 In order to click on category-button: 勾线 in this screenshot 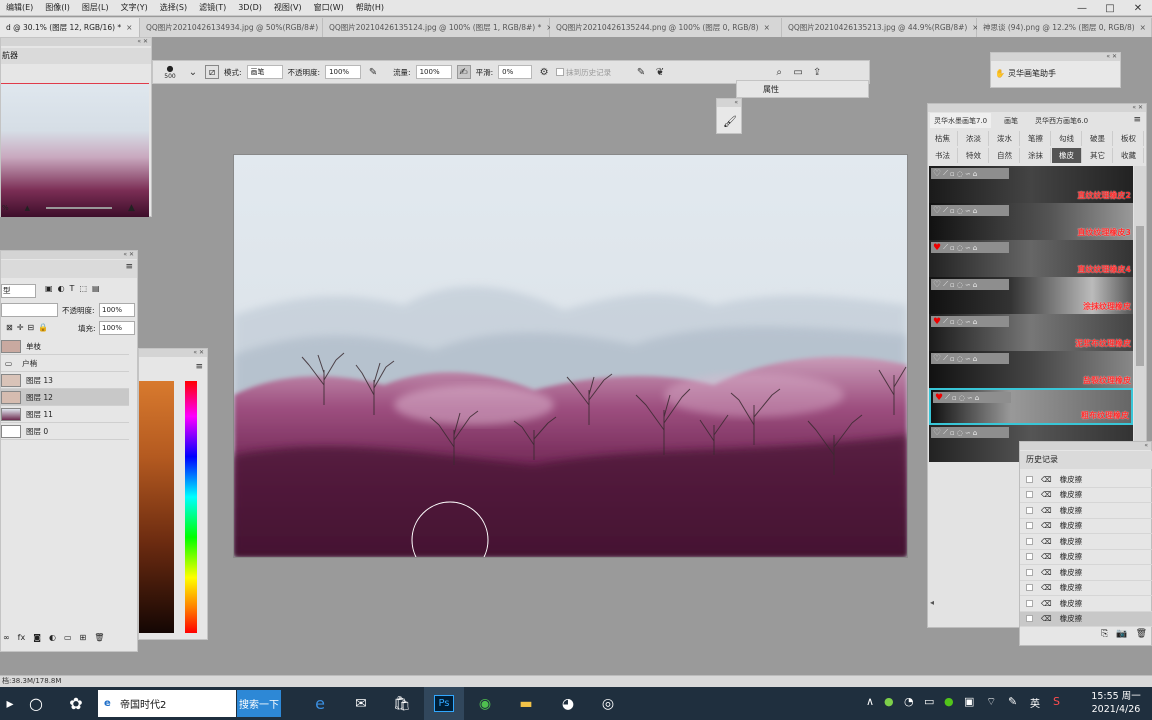, I will do `click(1067, 138)`.